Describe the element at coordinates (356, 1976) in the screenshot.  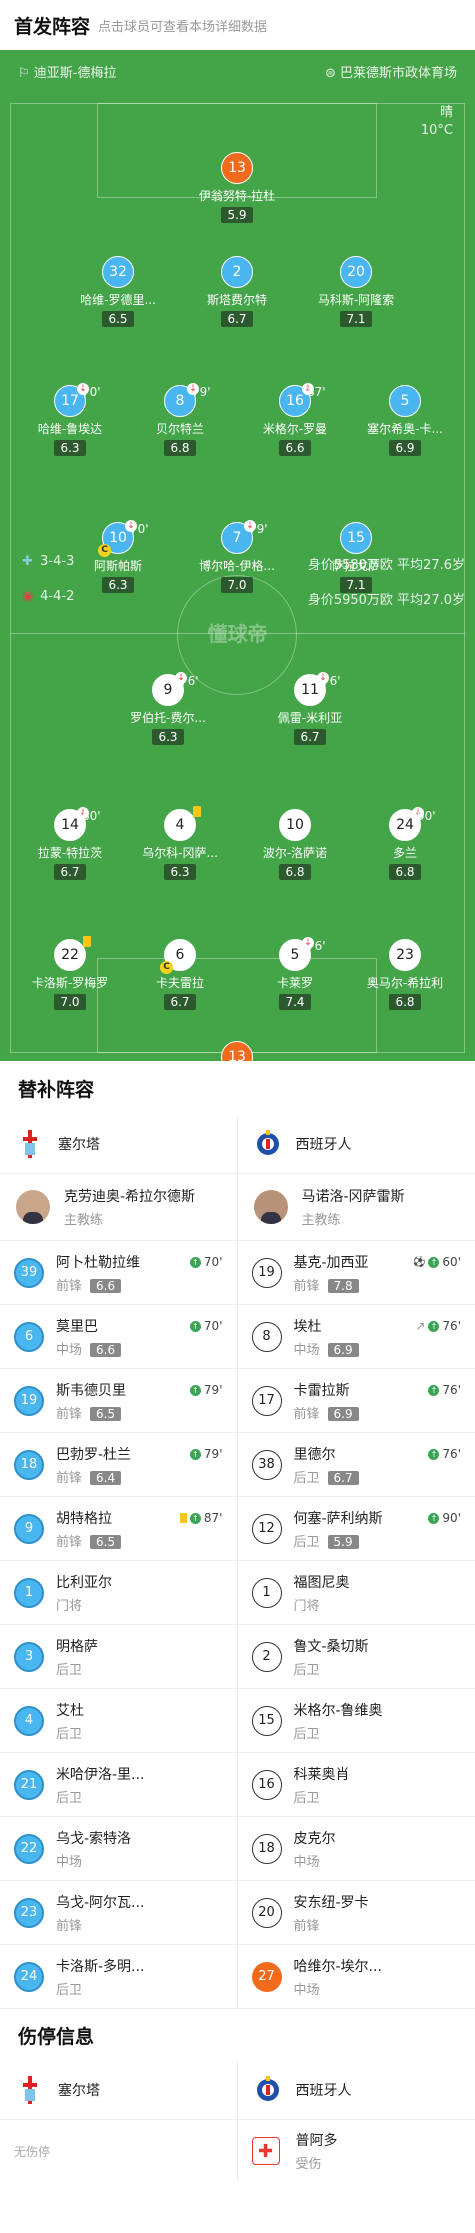
I see `away-sub-player: 27 哈维尔-埃尔... 中场` at that location.